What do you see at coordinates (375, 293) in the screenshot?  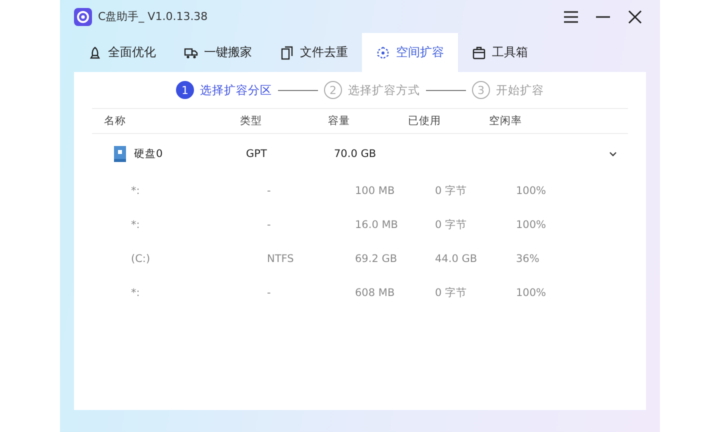 I see `table-cell-text: 608 MB` at bounding box center [375, 293].